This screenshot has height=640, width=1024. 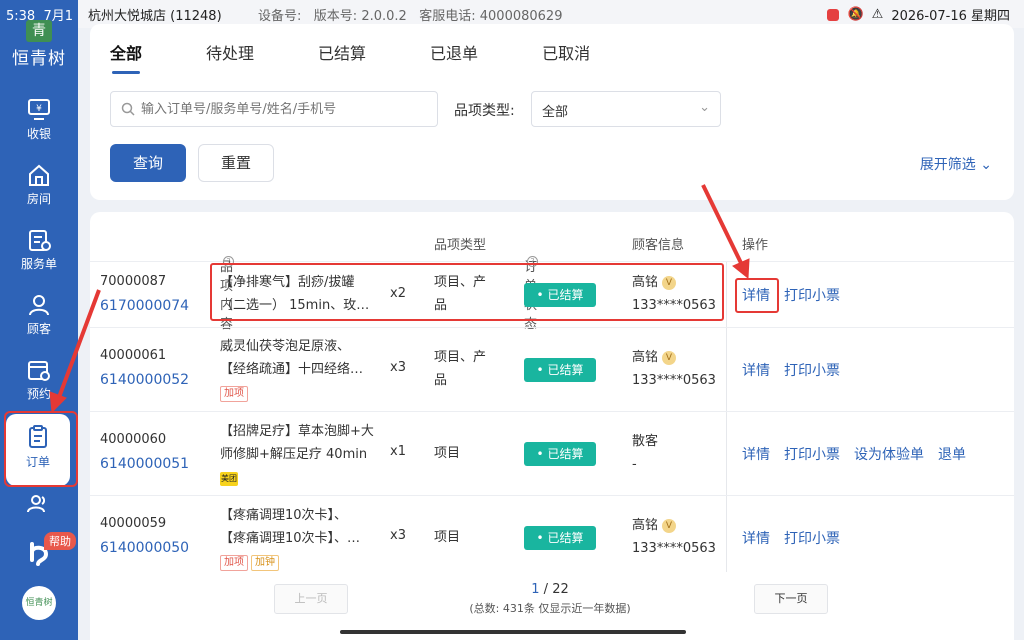 I want to click on header-type: 品项类型, so click(x=460, y=245).